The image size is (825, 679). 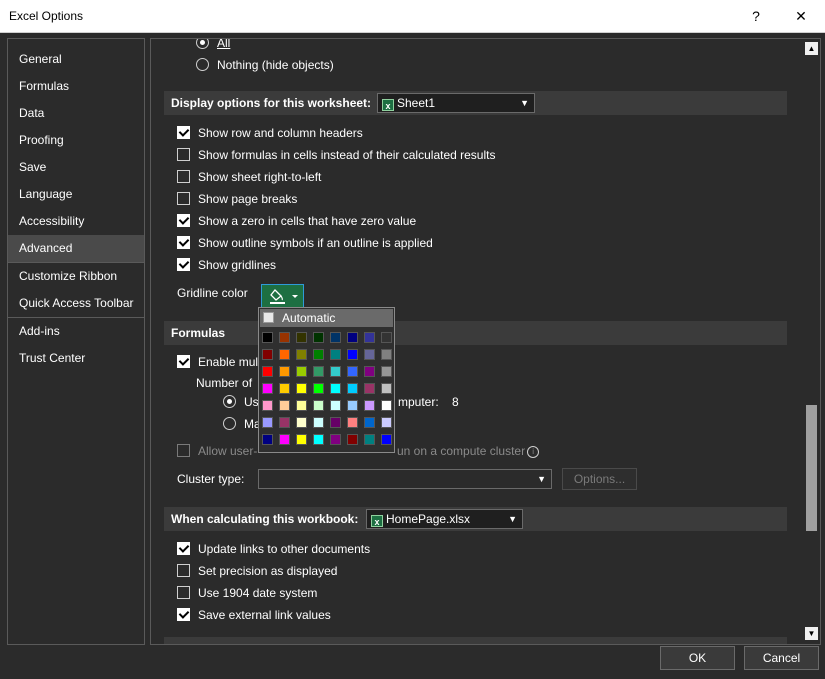 What do you see at coordinates (801, 16) in the screenshot?
I see `close-button: ✕` at bounding box center [801, 16].